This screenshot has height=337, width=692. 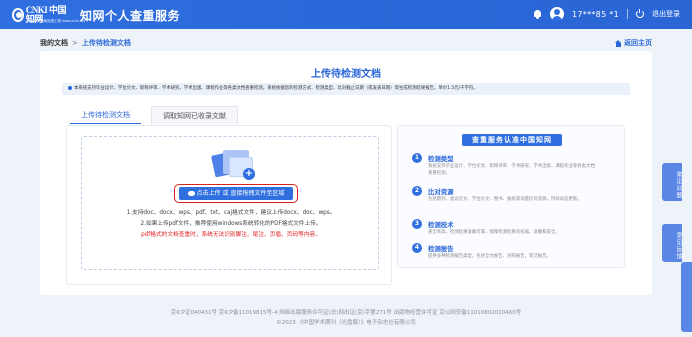 I want to click on step-number: 4, so click(x=417, y=248).